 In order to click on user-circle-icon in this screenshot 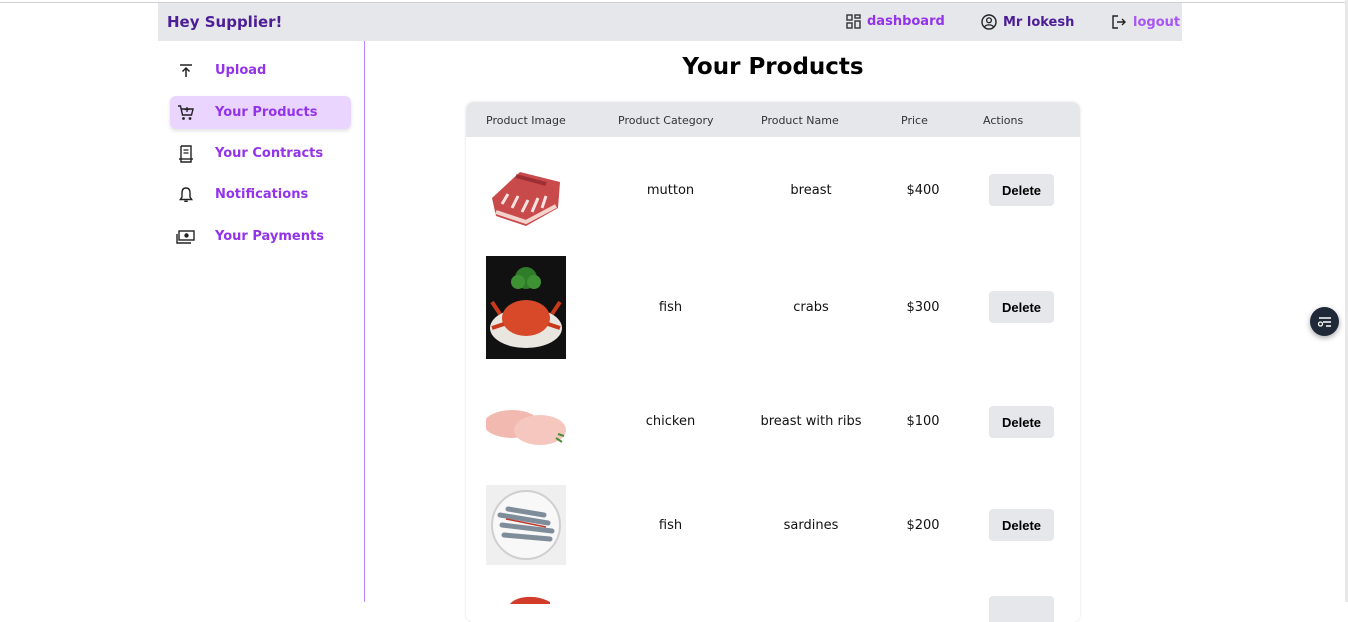, I will do `click(989, 22)`.